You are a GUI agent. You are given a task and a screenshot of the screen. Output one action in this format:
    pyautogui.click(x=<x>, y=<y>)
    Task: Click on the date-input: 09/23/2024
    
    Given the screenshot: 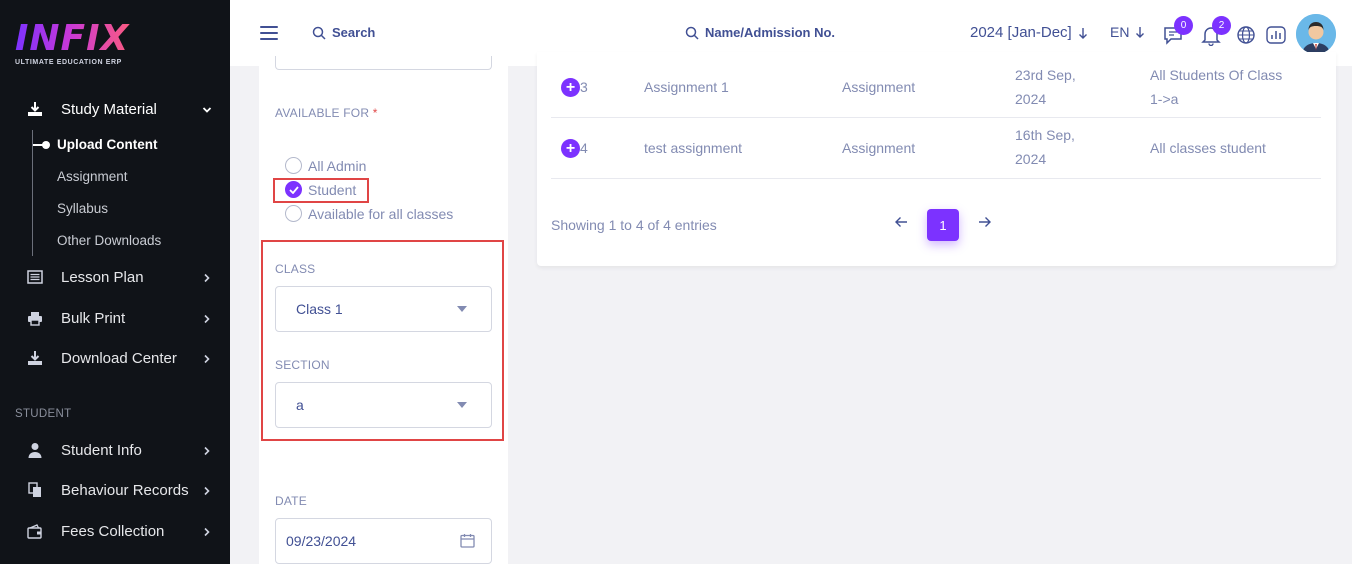 What is the action you would take?
    pyautogui.click(x=383, y=541)
    